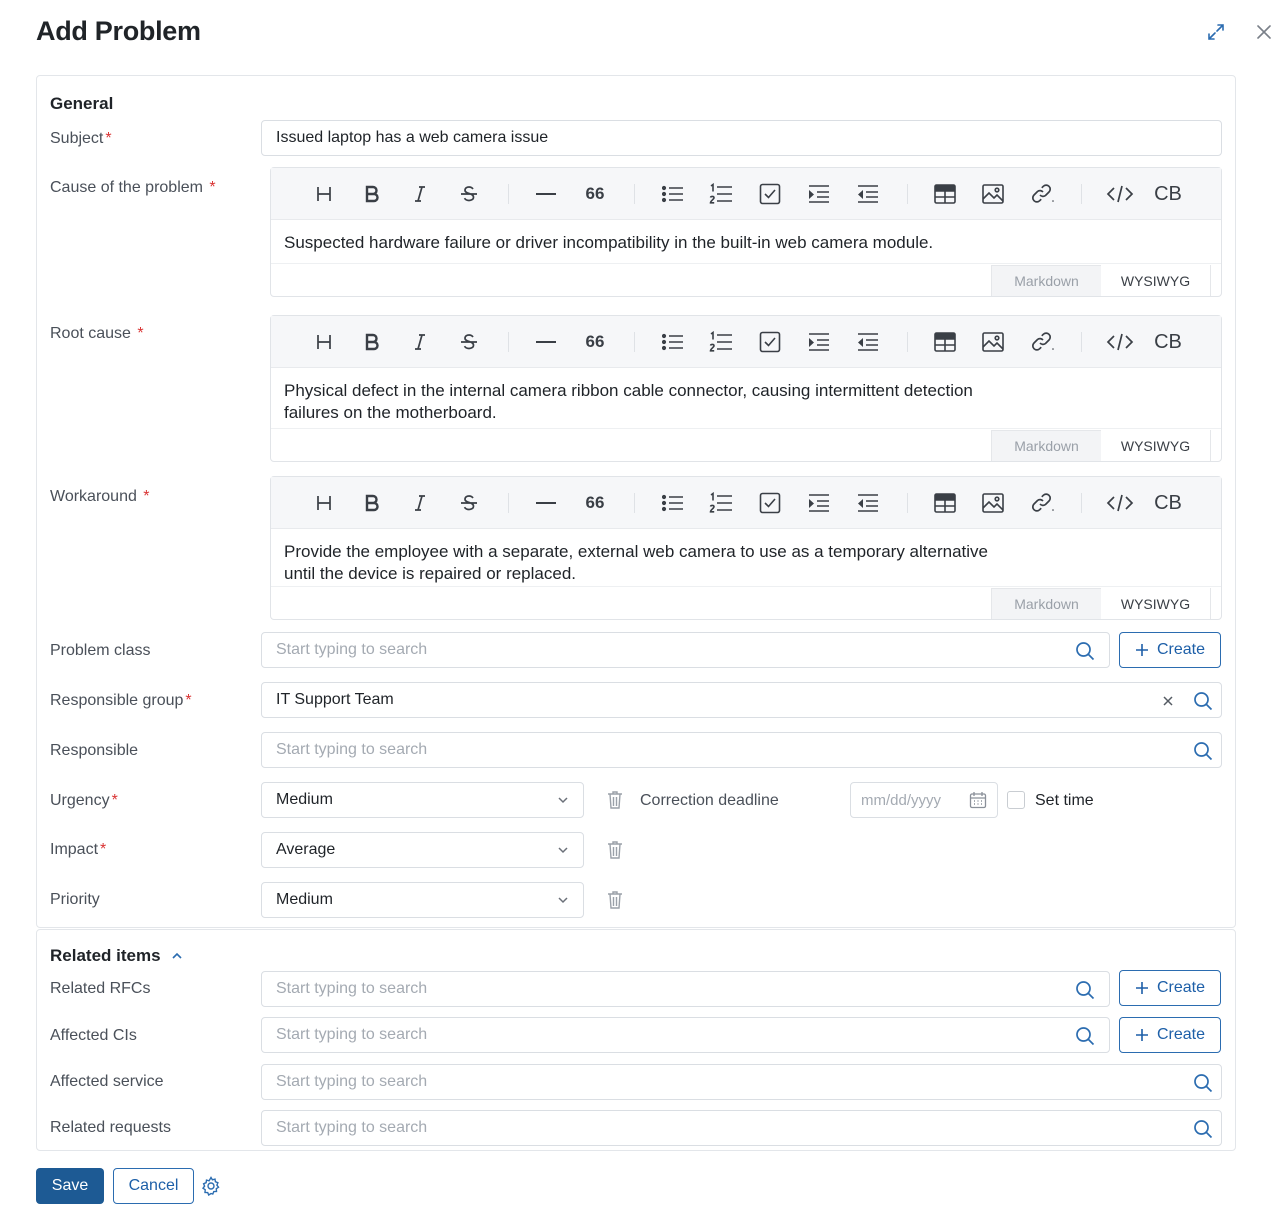  What do you see at coordinates (107, 1081) in the screenshot?
I see `affected-service-label: Affected service` at bounding box center [107, 1081].